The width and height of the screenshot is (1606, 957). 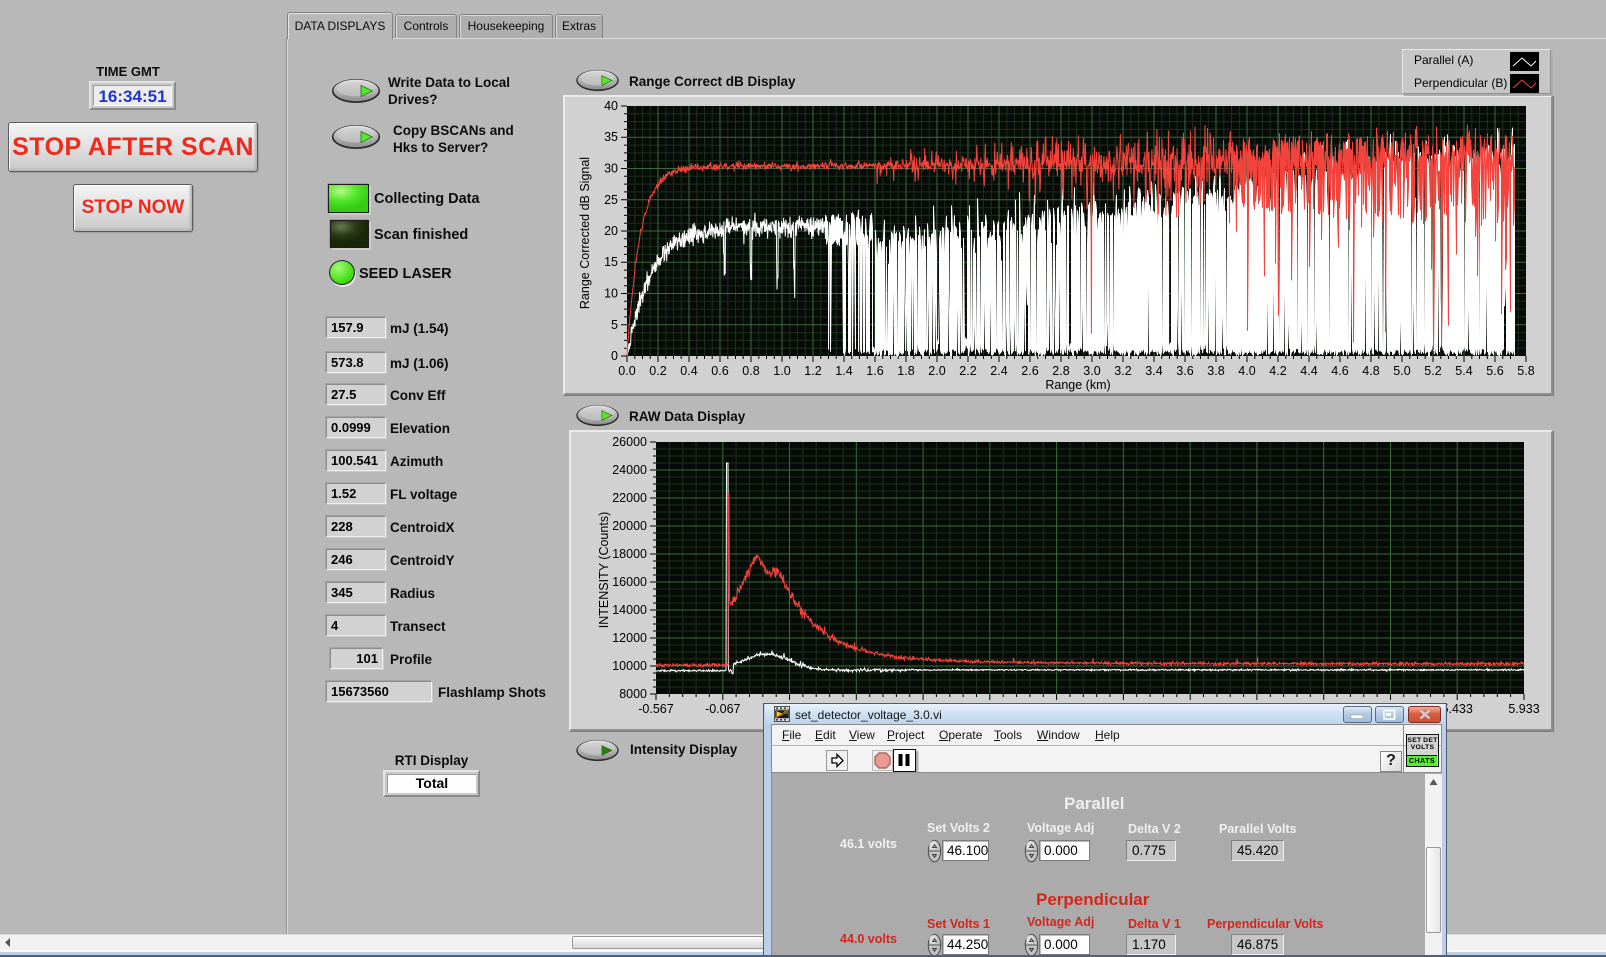 What do you see at coordinates (1153, 371) in the screenshot?
I see `svg-text: 3.4` at bounding box center [1153, 371].